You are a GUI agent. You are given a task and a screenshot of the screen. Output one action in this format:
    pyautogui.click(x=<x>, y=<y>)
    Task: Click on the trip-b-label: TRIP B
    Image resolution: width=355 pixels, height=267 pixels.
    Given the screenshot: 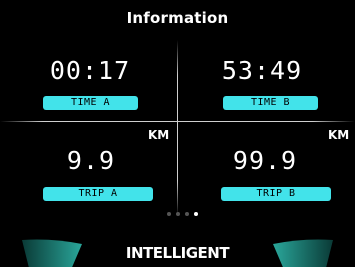 What is the action you would take?
    pyautogui.click(x=276, y=194)
    